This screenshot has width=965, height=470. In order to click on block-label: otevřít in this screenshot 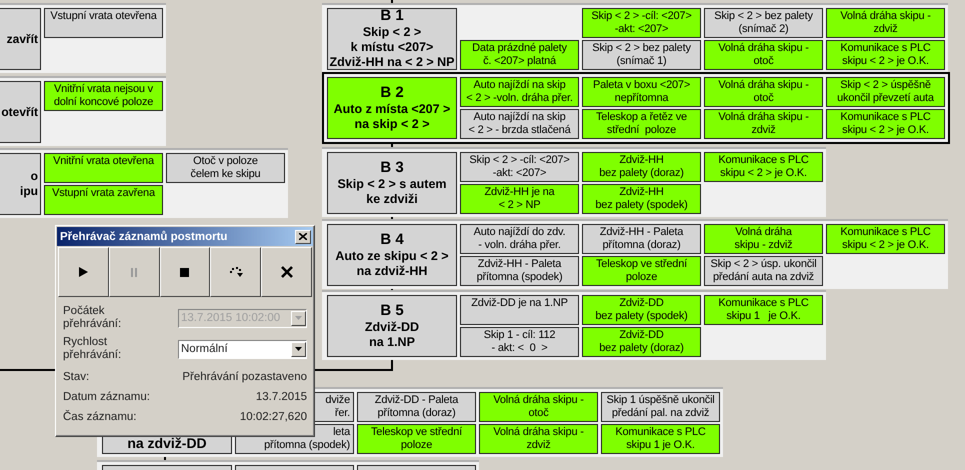, I will do `click(19, 112)`.